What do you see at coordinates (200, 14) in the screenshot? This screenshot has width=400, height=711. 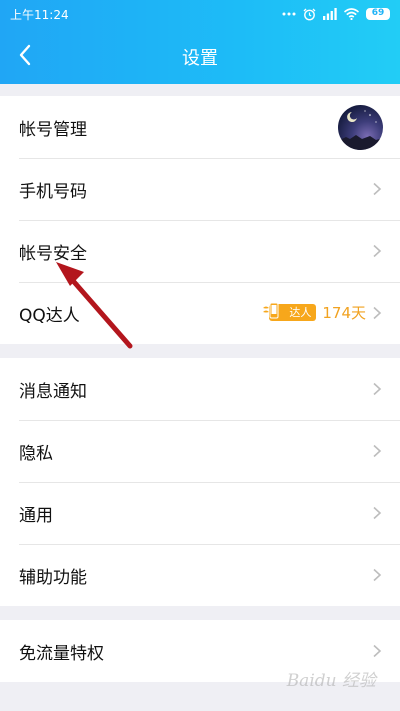 I see `status-bar: 上午11:24 69` at bounding box center [200, 14].